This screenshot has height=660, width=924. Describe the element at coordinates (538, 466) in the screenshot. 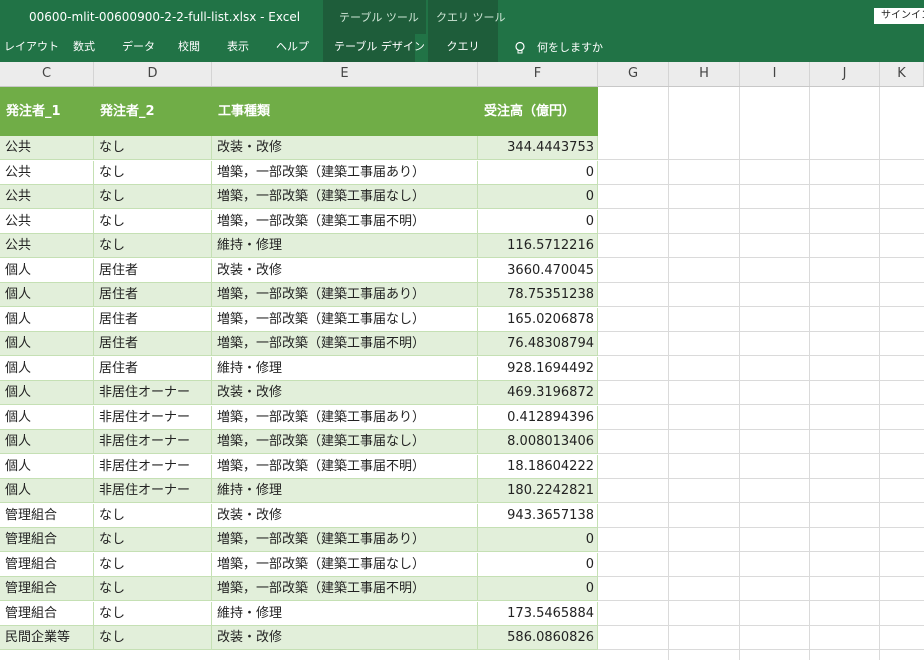

I see `table-cell: 18.18604222` at that location.